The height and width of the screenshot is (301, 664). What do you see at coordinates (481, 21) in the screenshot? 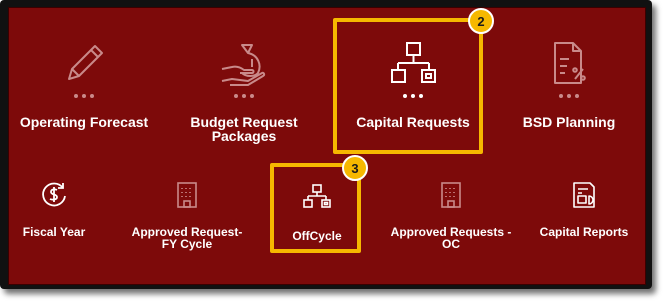
I see `callout-badge-2: 2` at bounding box center [481, 21].